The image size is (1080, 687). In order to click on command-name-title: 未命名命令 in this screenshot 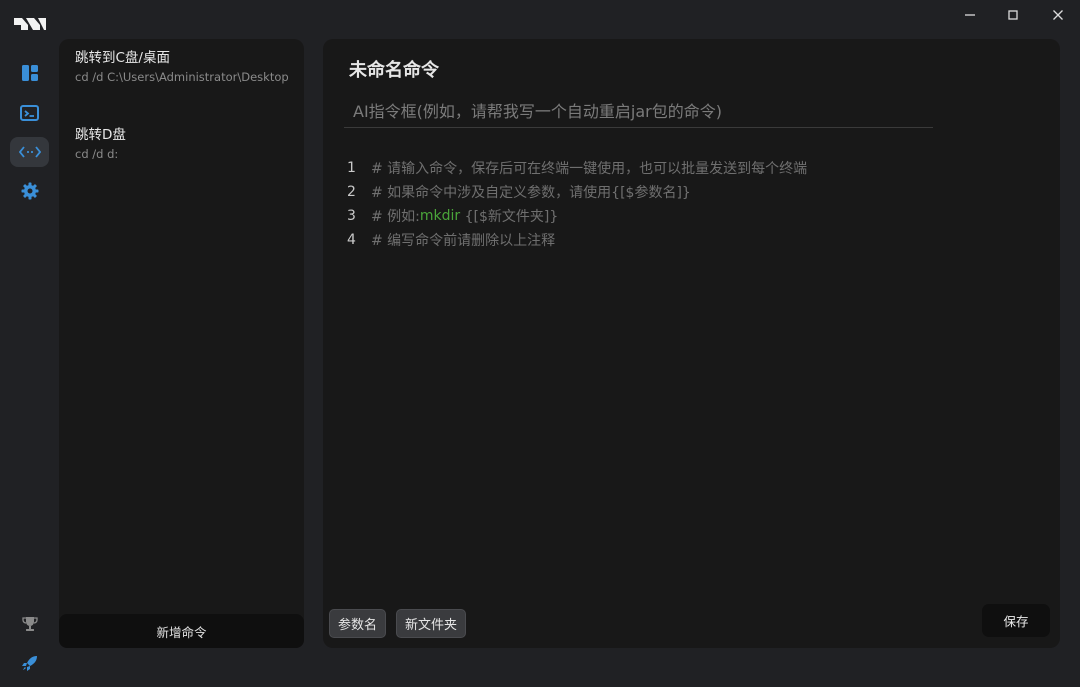, I will do `click(394, 69)`.